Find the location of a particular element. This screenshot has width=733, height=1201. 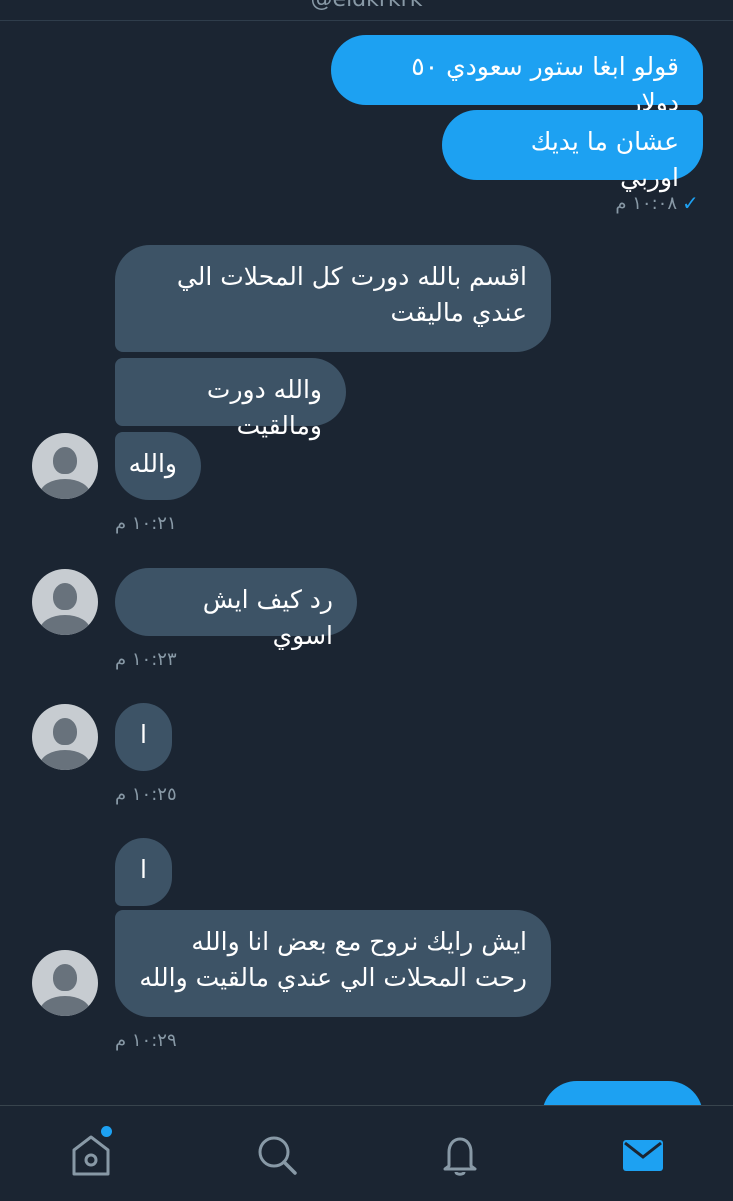

header-divider is located at coordinates (366, 20).